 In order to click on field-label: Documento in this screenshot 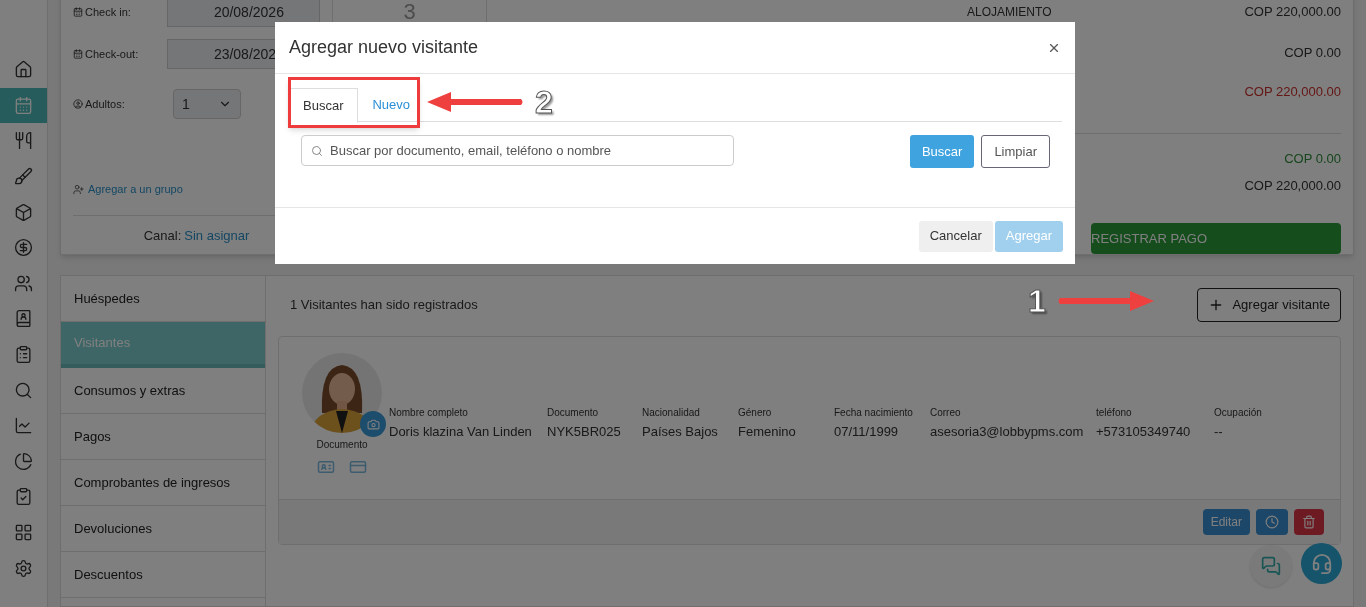, I will do `click(573, 413)`.